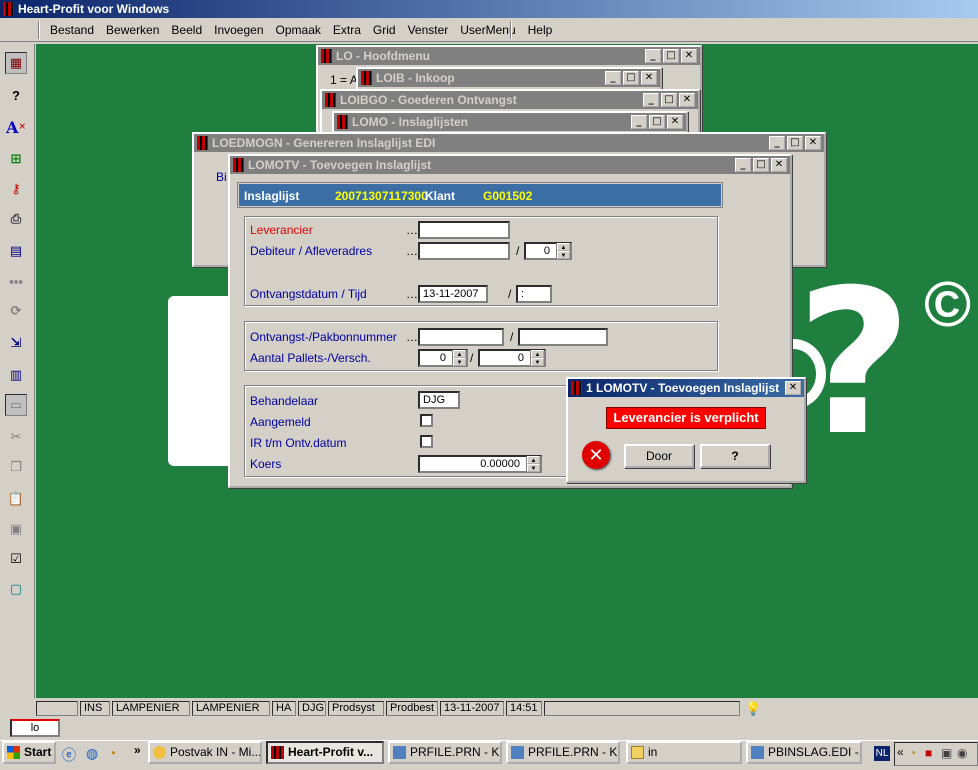 The height and width of the screenshot is (770, 978). Describe the element at coordinates (684, 752) in the screenshot. I see `task-folder-in: in` at that location.